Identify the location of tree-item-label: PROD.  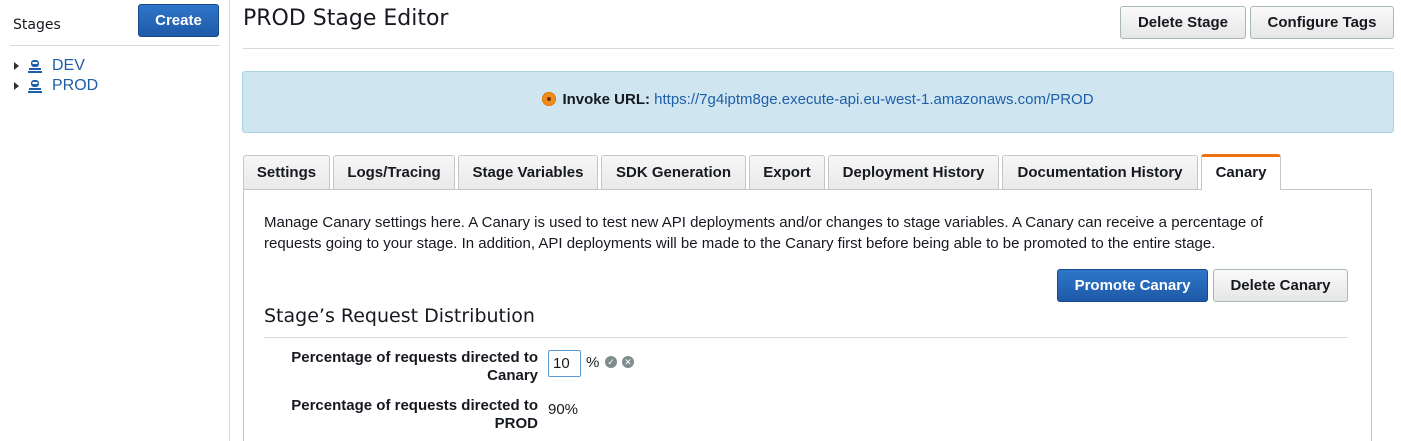
(75, 85).